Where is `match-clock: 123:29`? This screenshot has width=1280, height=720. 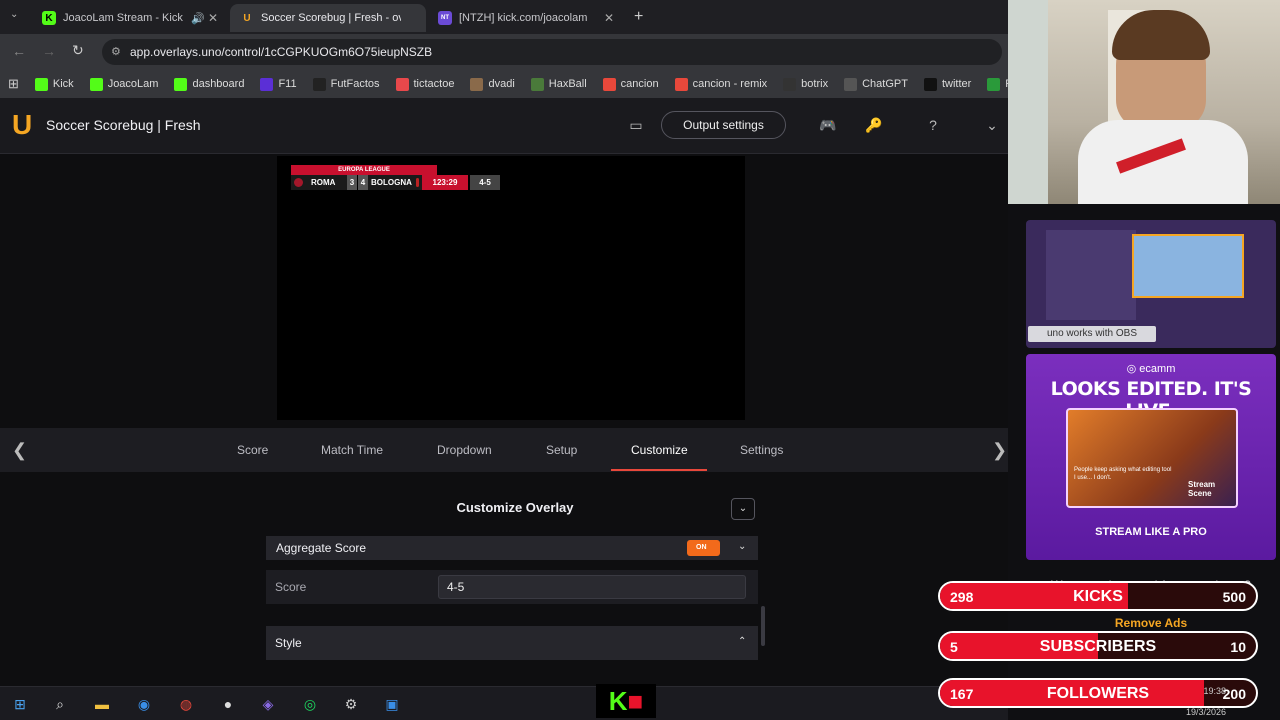 match-clock: 123:29 is located at coordinates (445, 182).